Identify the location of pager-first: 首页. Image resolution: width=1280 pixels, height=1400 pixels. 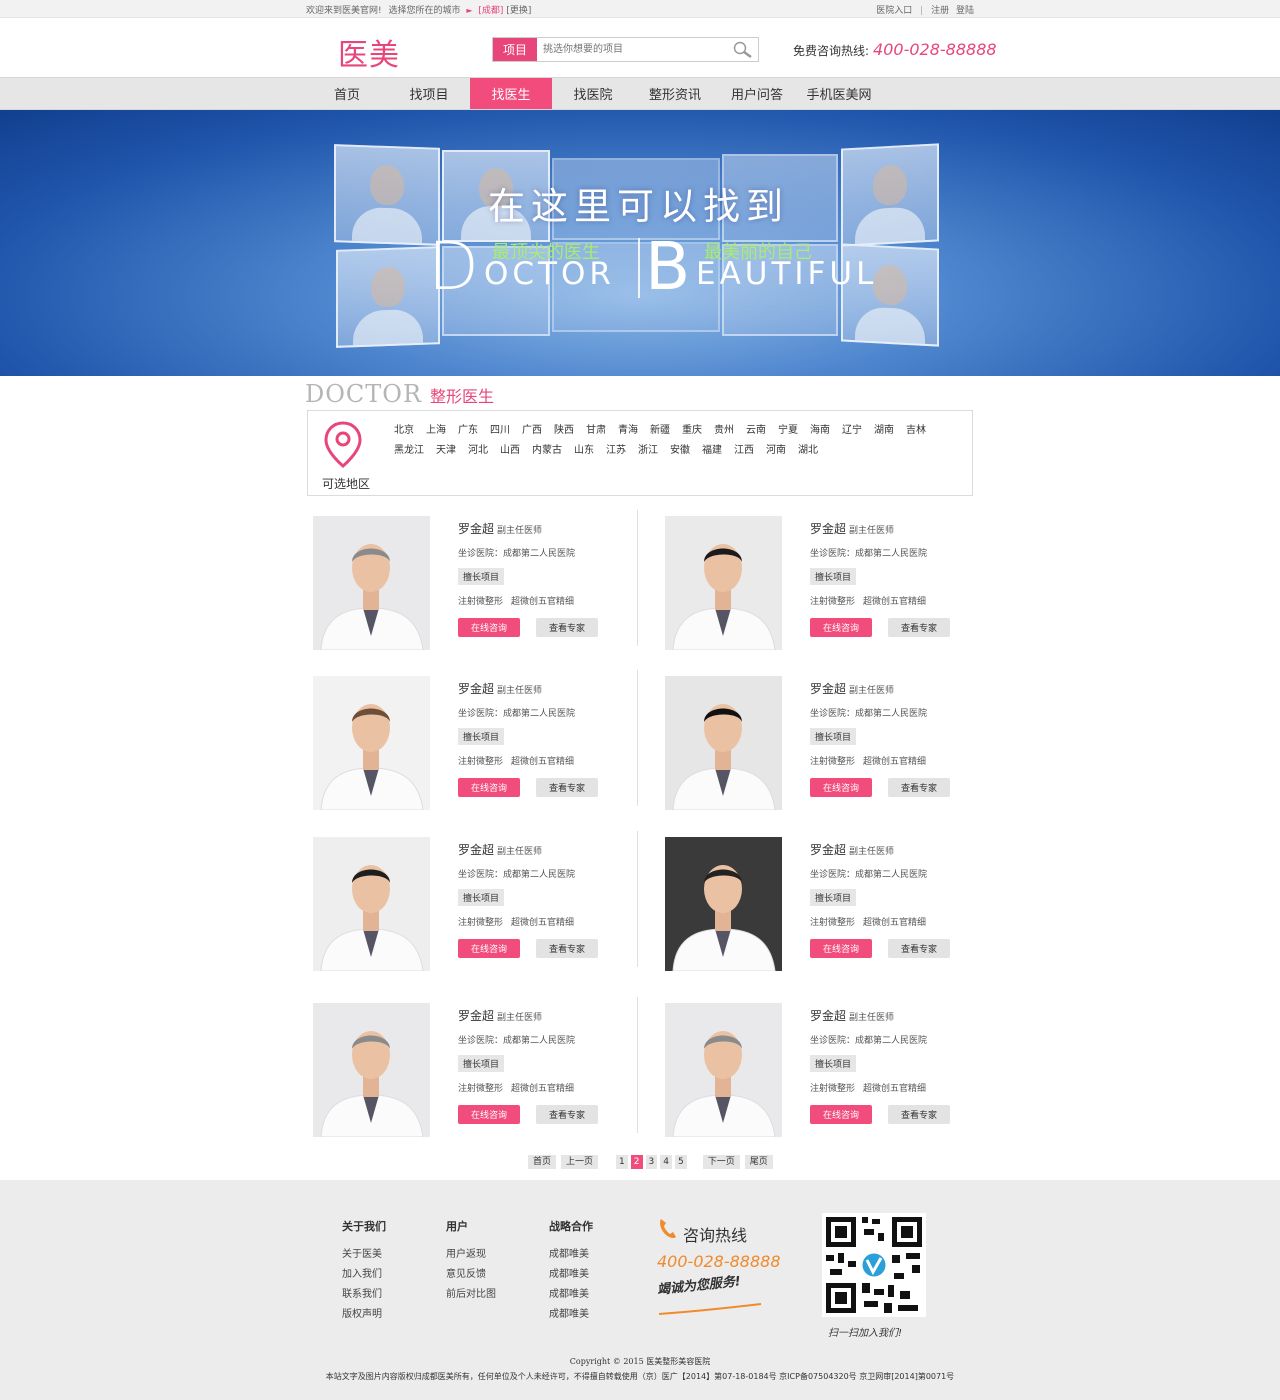
(542, 1162).